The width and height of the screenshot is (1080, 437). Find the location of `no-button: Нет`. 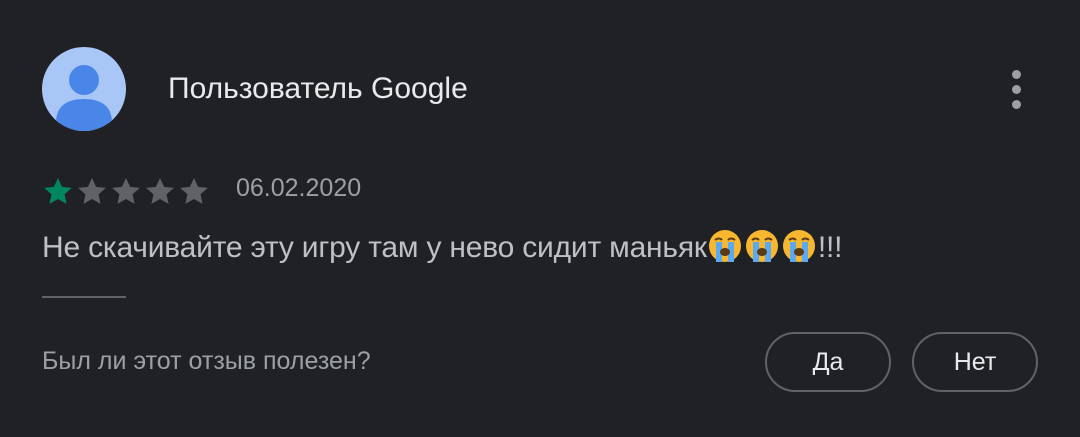

no-button: Нет is located at coordinates (975, 362).